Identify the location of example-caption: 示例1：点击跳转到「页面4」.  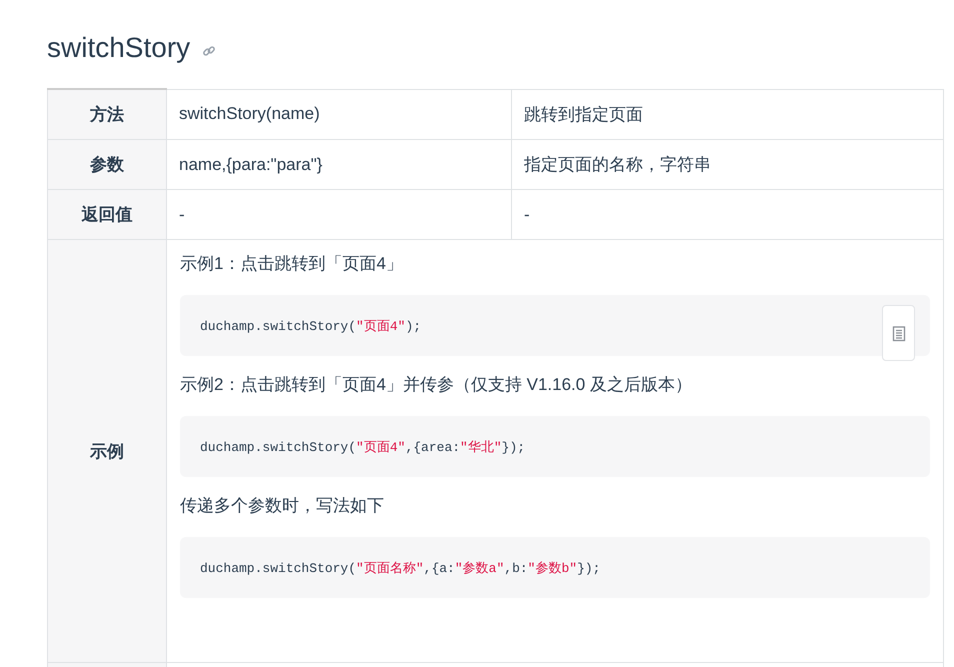
(292, 264).